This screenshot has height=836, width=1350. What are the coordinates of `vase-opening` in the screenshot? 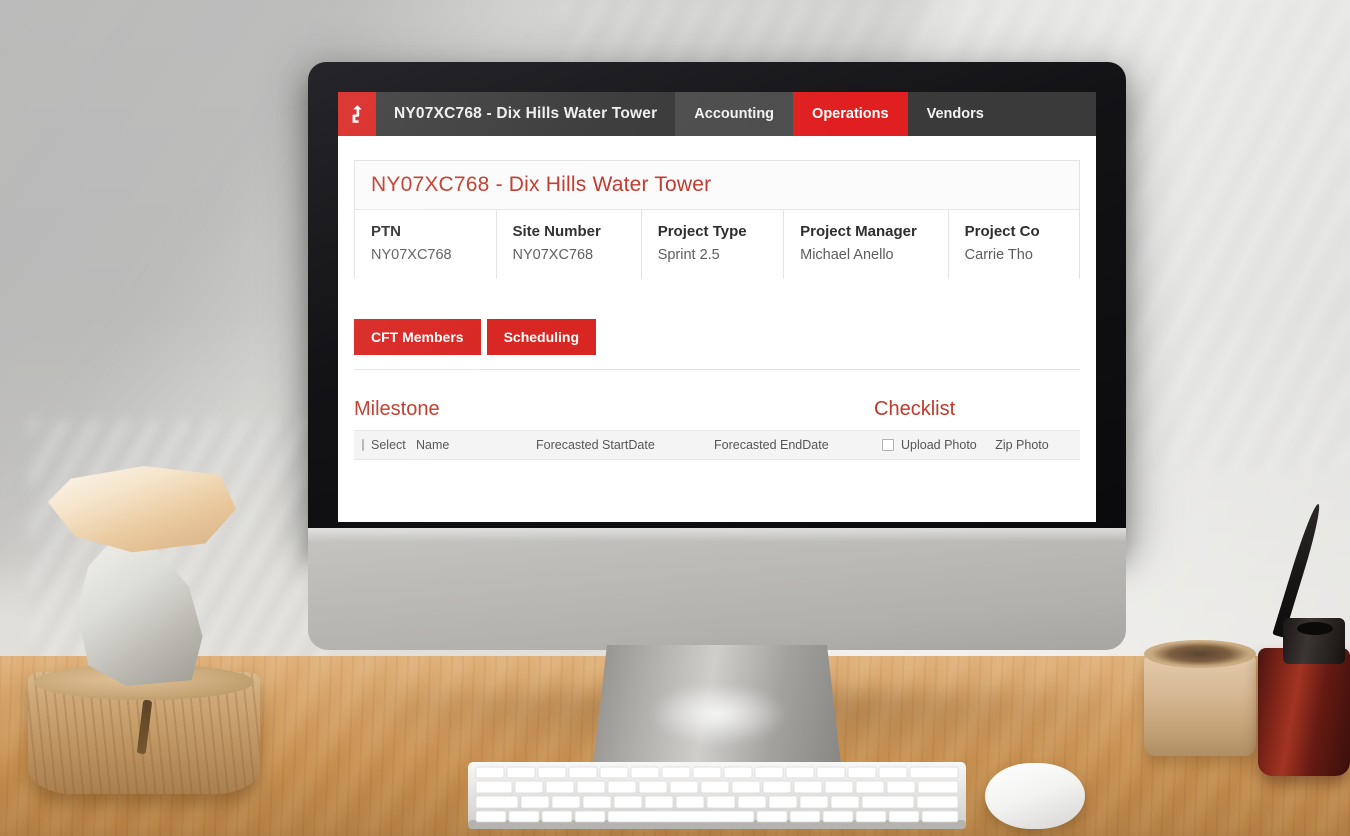 It's located at (1315, 628).